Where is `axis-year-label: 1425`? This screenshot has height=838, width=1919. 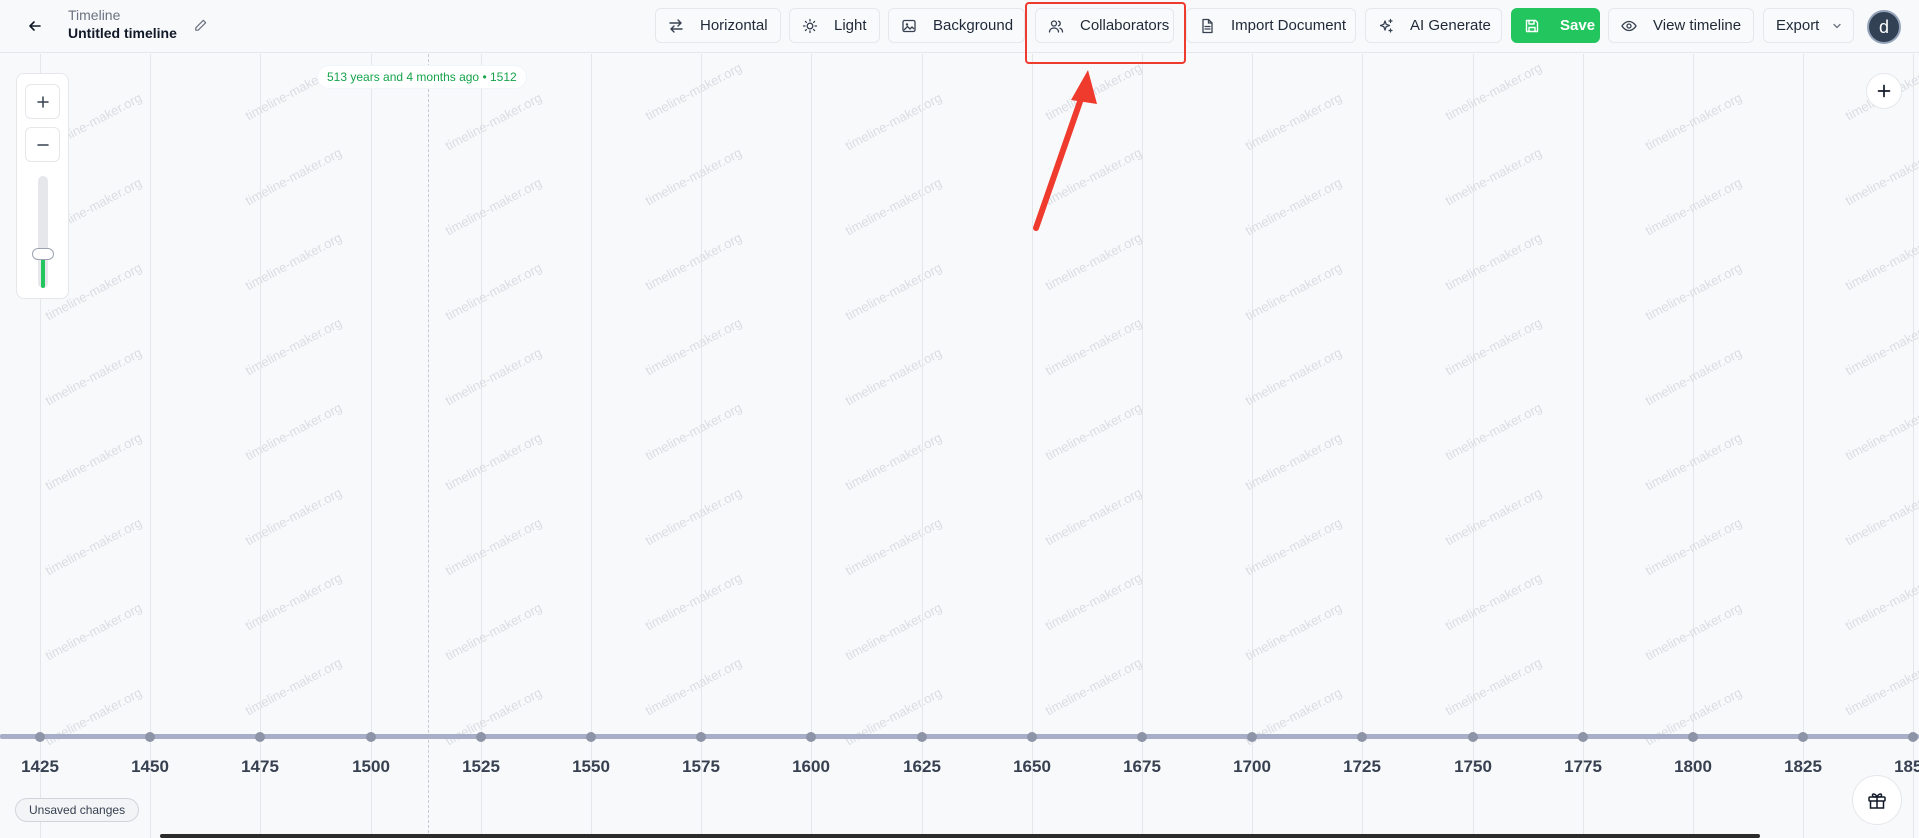
axis-year-label: 1425 is located at coordinates (40, 766).